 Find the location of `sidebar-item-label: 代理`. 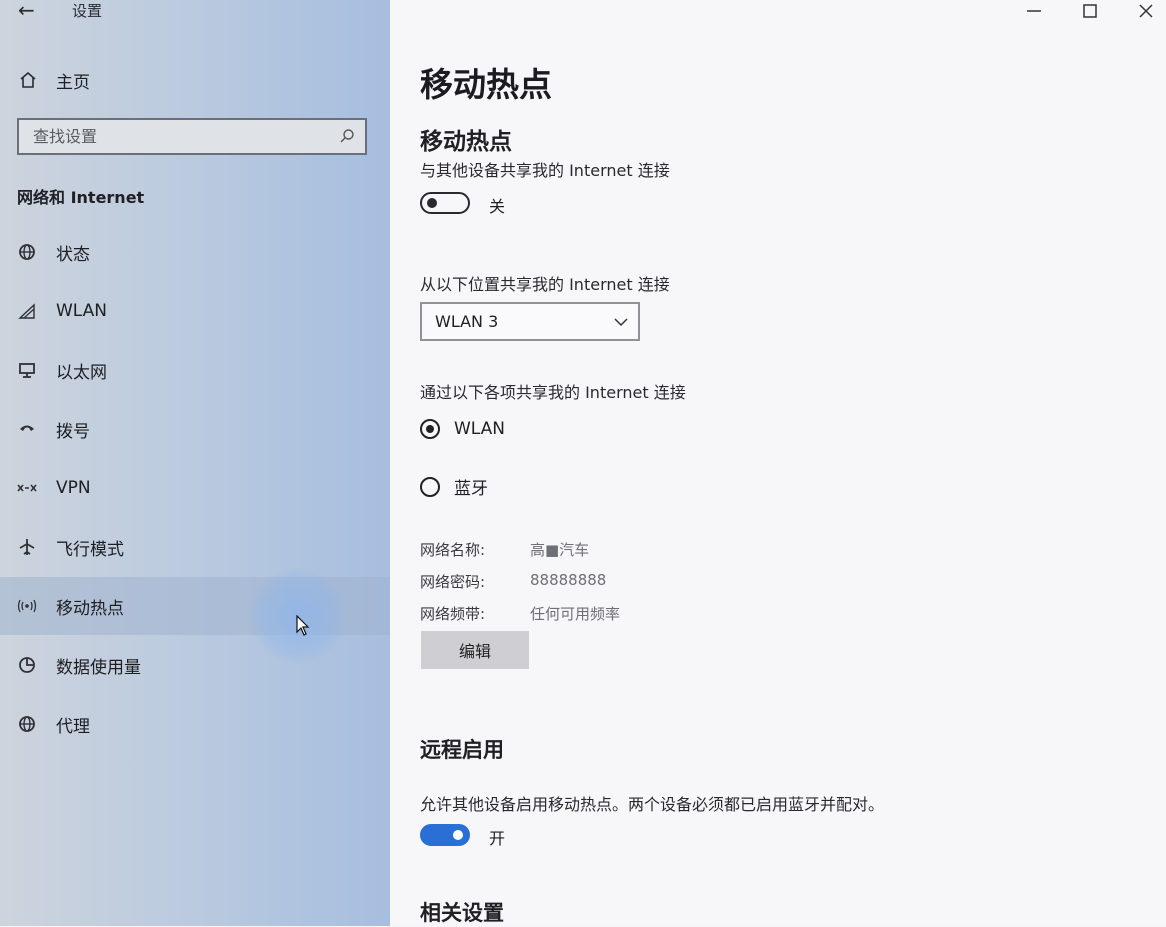

sidebar-item-label: 代理 is located at coordinates (73, 726).